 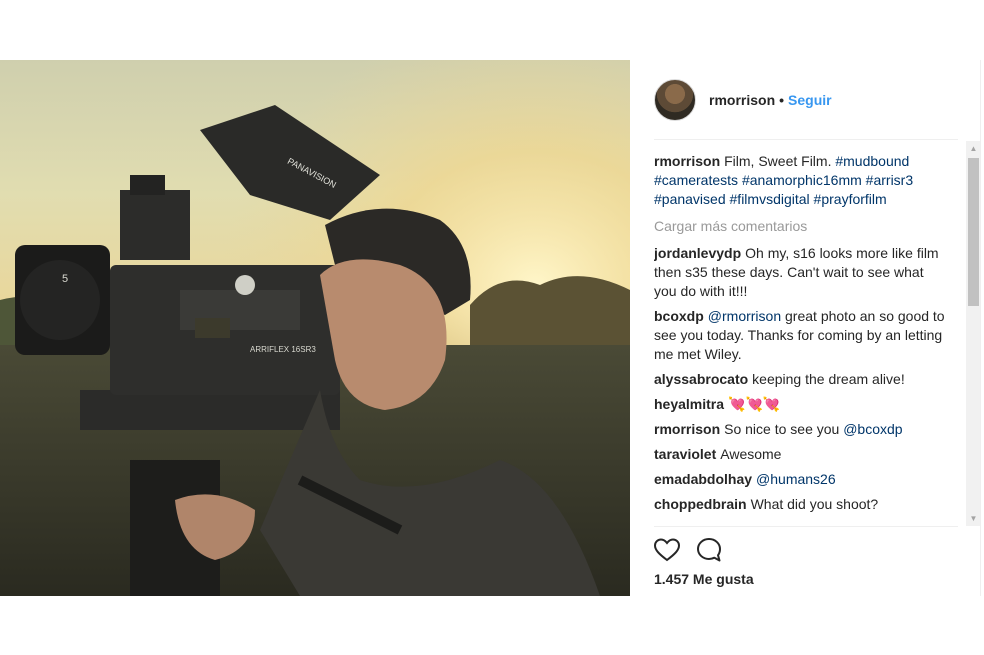 I want to click on post-author-username: rmorrison, so click(x=742, y=100).